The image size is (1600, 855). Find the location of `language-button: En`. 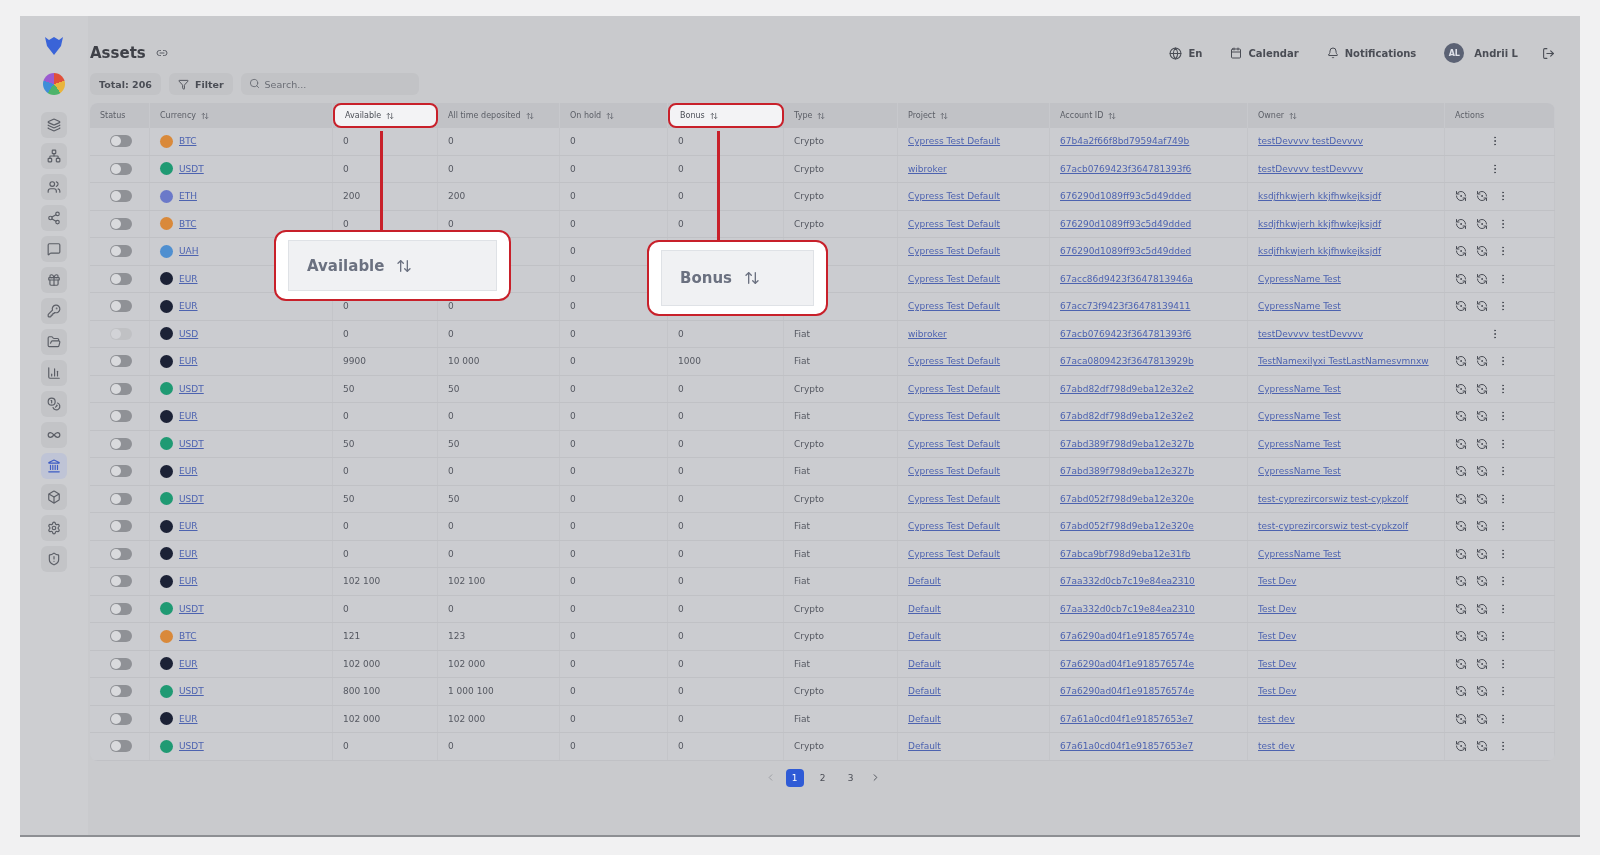

language-button: En is located at coordinates (1186, 53).